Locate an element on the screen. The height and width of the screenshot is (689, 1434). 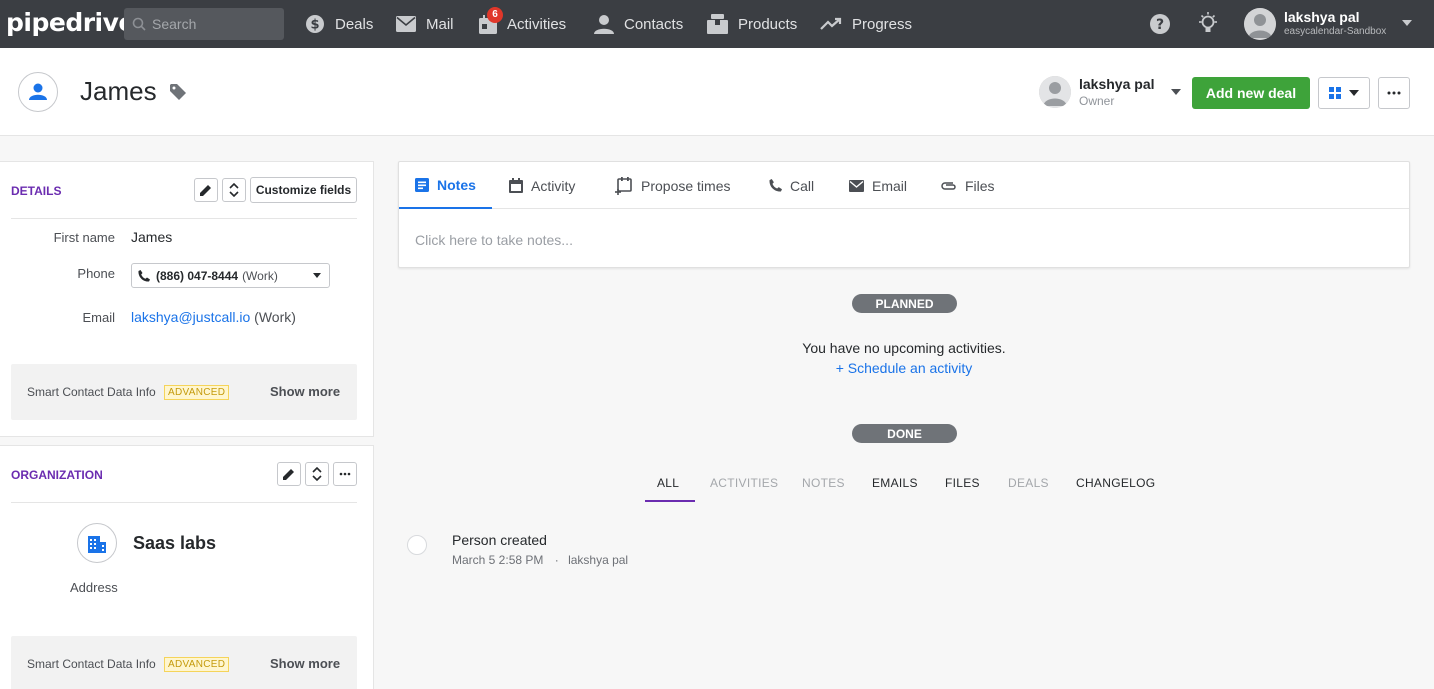
search-placeholder: Search is located at coordinates (174, 24).